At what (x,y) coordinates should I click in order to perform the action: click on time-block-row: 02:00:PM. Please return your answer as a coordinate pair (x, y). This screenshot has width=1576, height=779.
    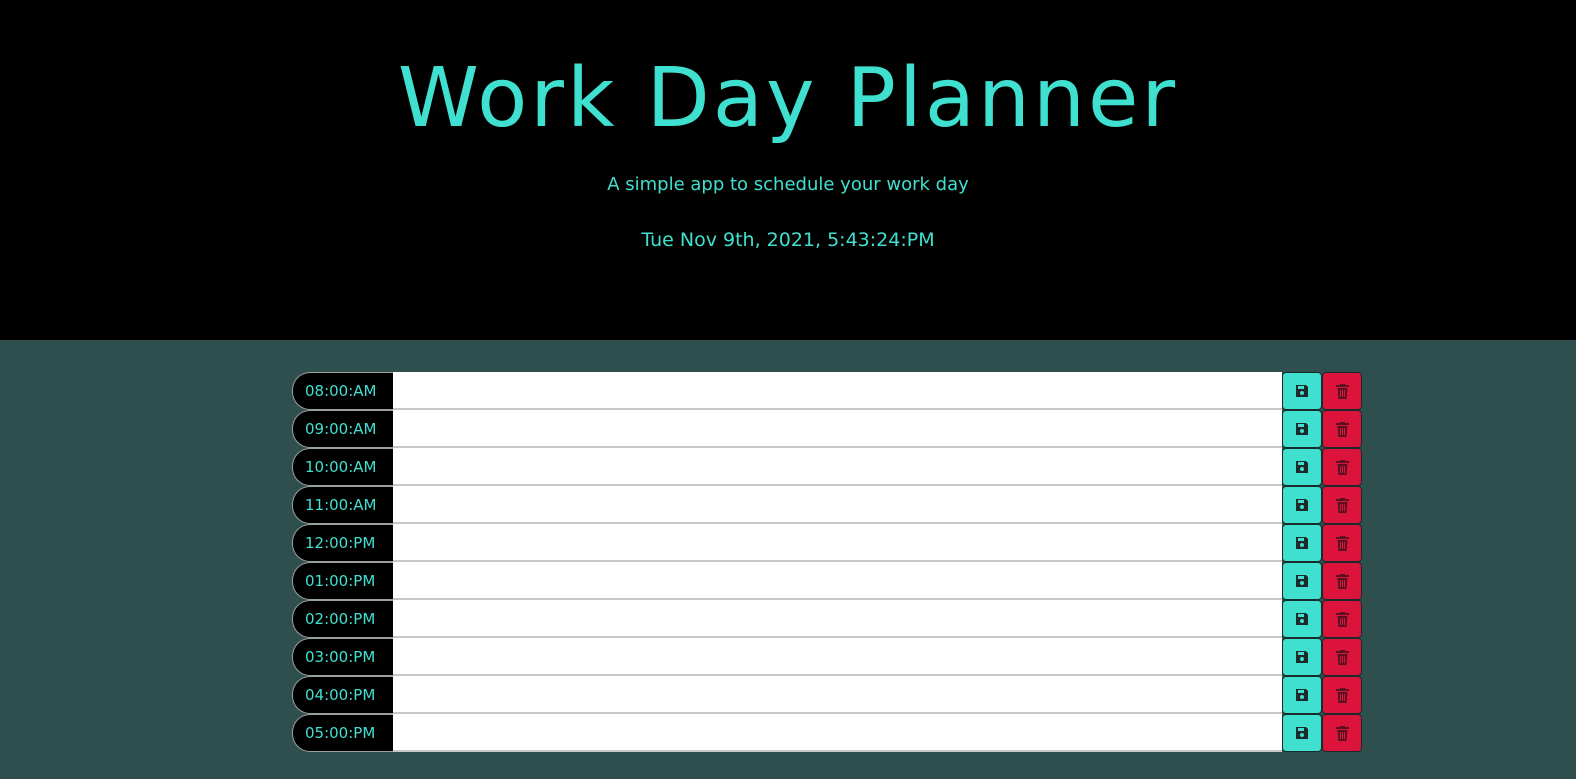
    Looking at the image, I should click on (827, 619).